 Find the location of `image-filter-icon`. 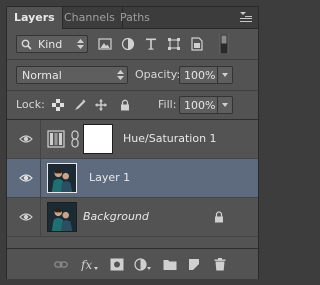

image-filter-icon is located at coordinates (105, 44).